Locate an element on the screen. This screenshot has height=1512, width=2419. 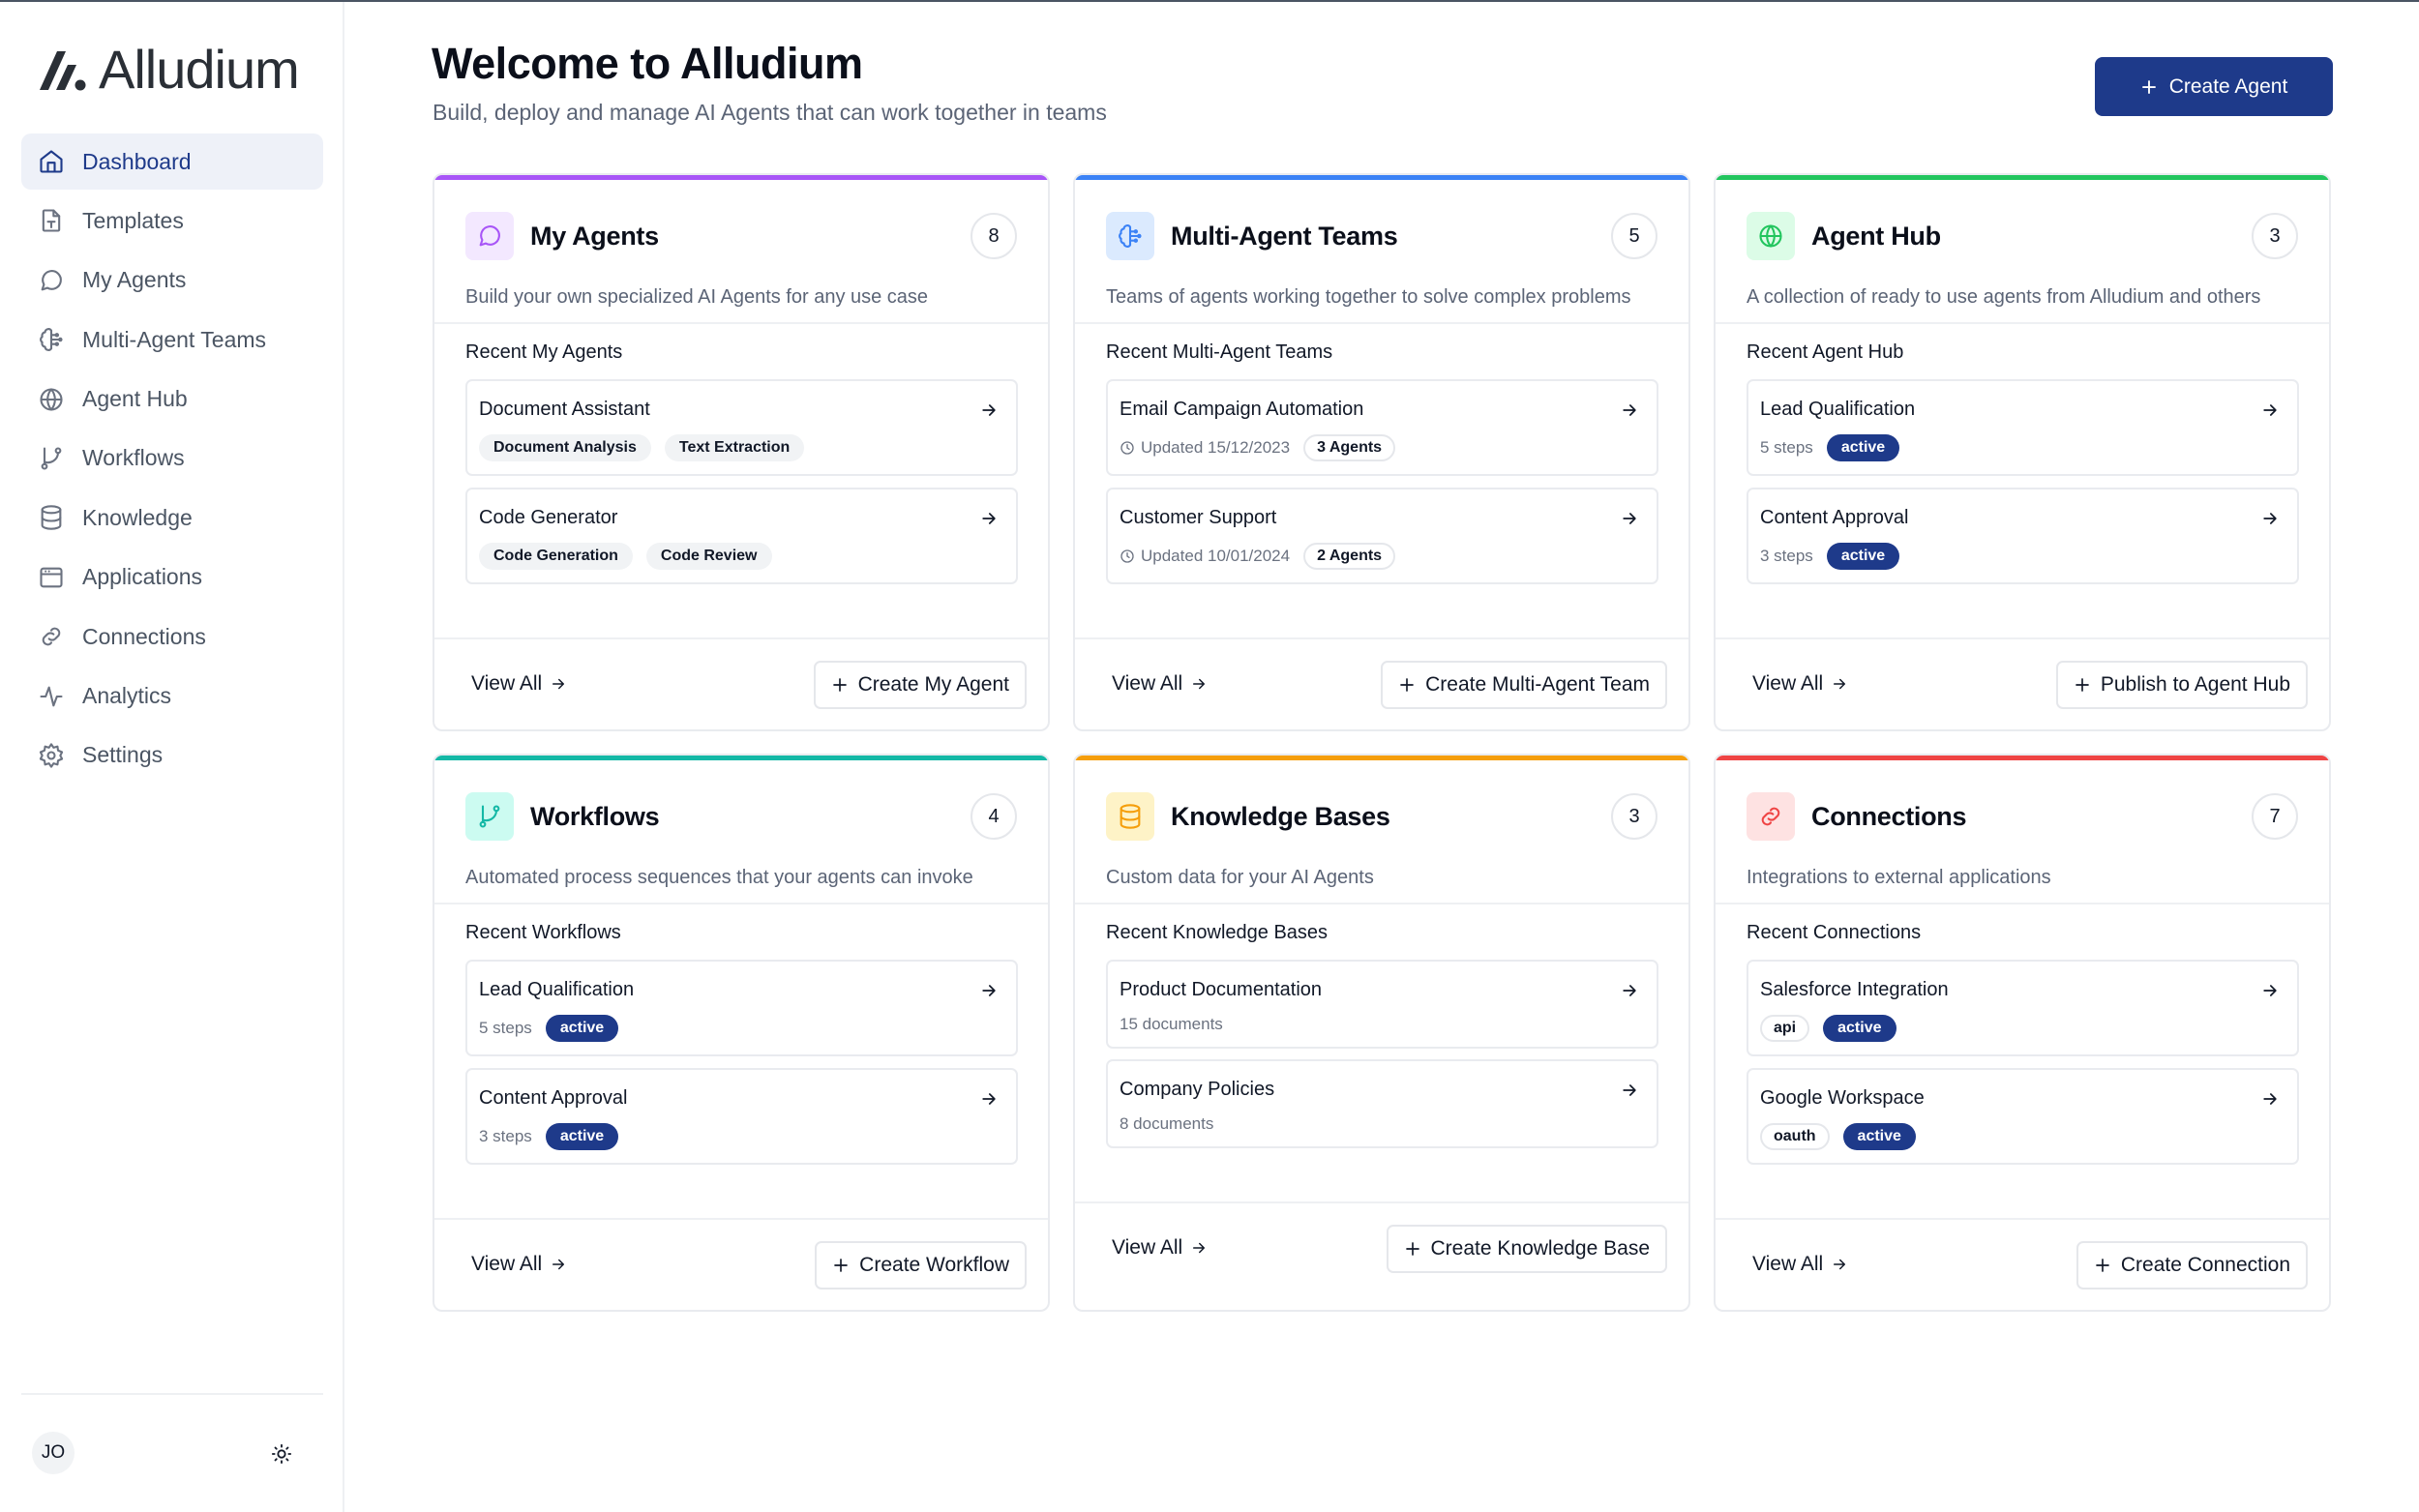
publish-to-agent-hub-button: Publish to Agent Hub is located at coordinates (2181, 685).